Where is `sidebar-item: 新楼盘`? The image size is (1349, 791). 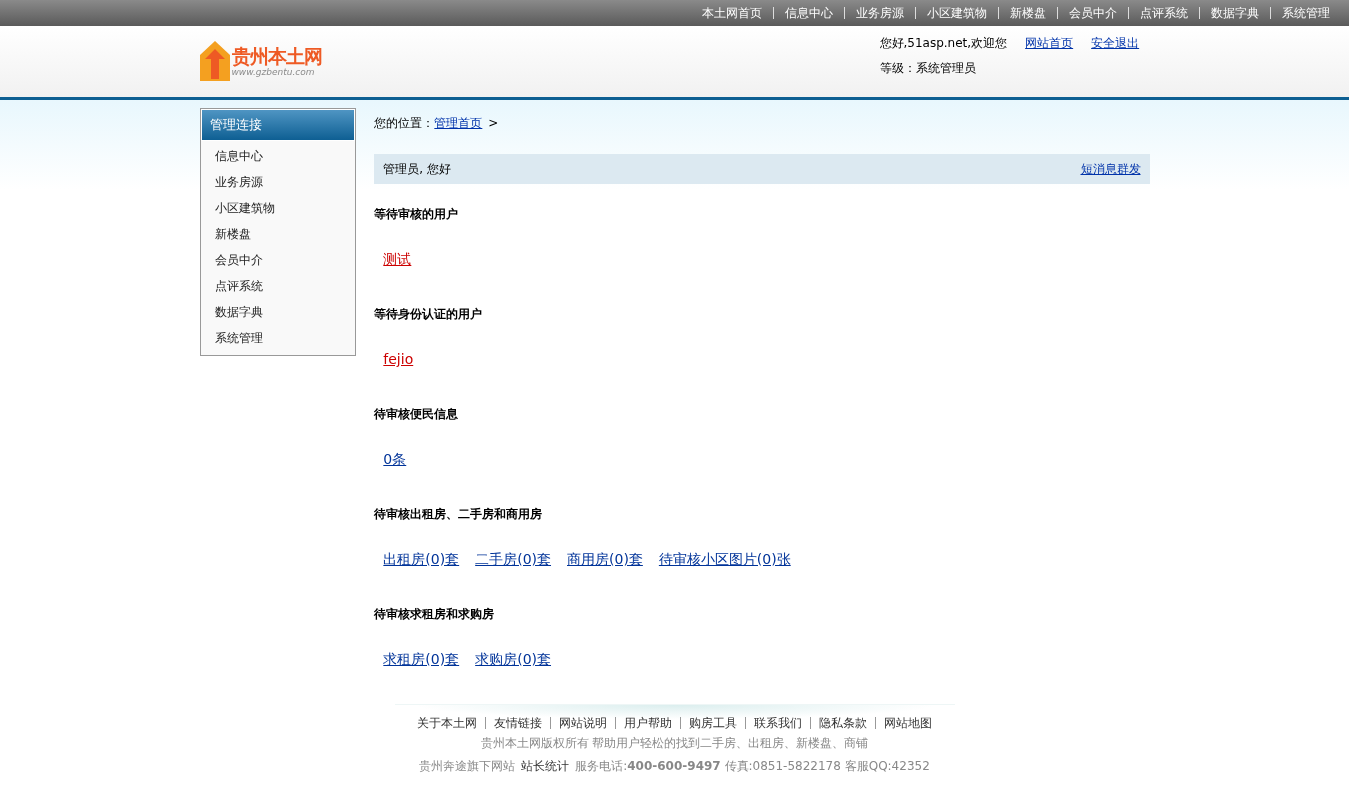 sidebar-item: 新楼盘 is located at coordinates (278, 234).